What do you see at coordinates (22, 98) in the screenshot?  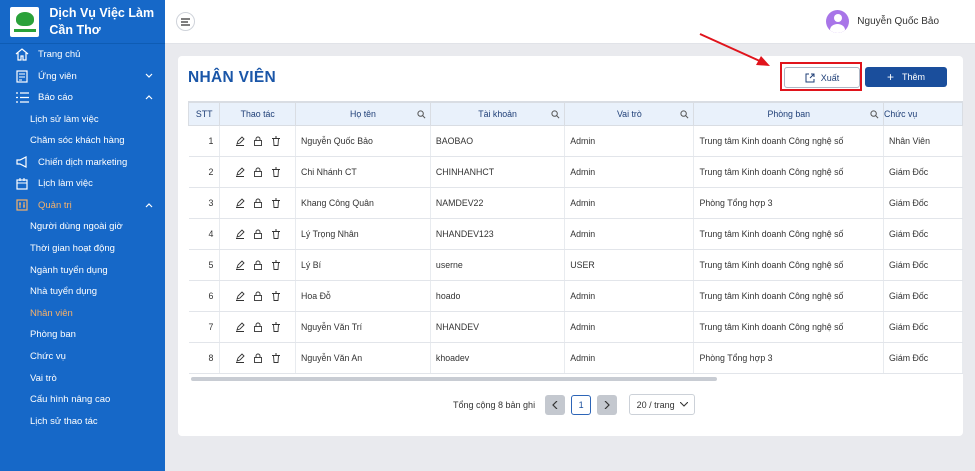 I see `list-icon` at bounding box center [22, 98].